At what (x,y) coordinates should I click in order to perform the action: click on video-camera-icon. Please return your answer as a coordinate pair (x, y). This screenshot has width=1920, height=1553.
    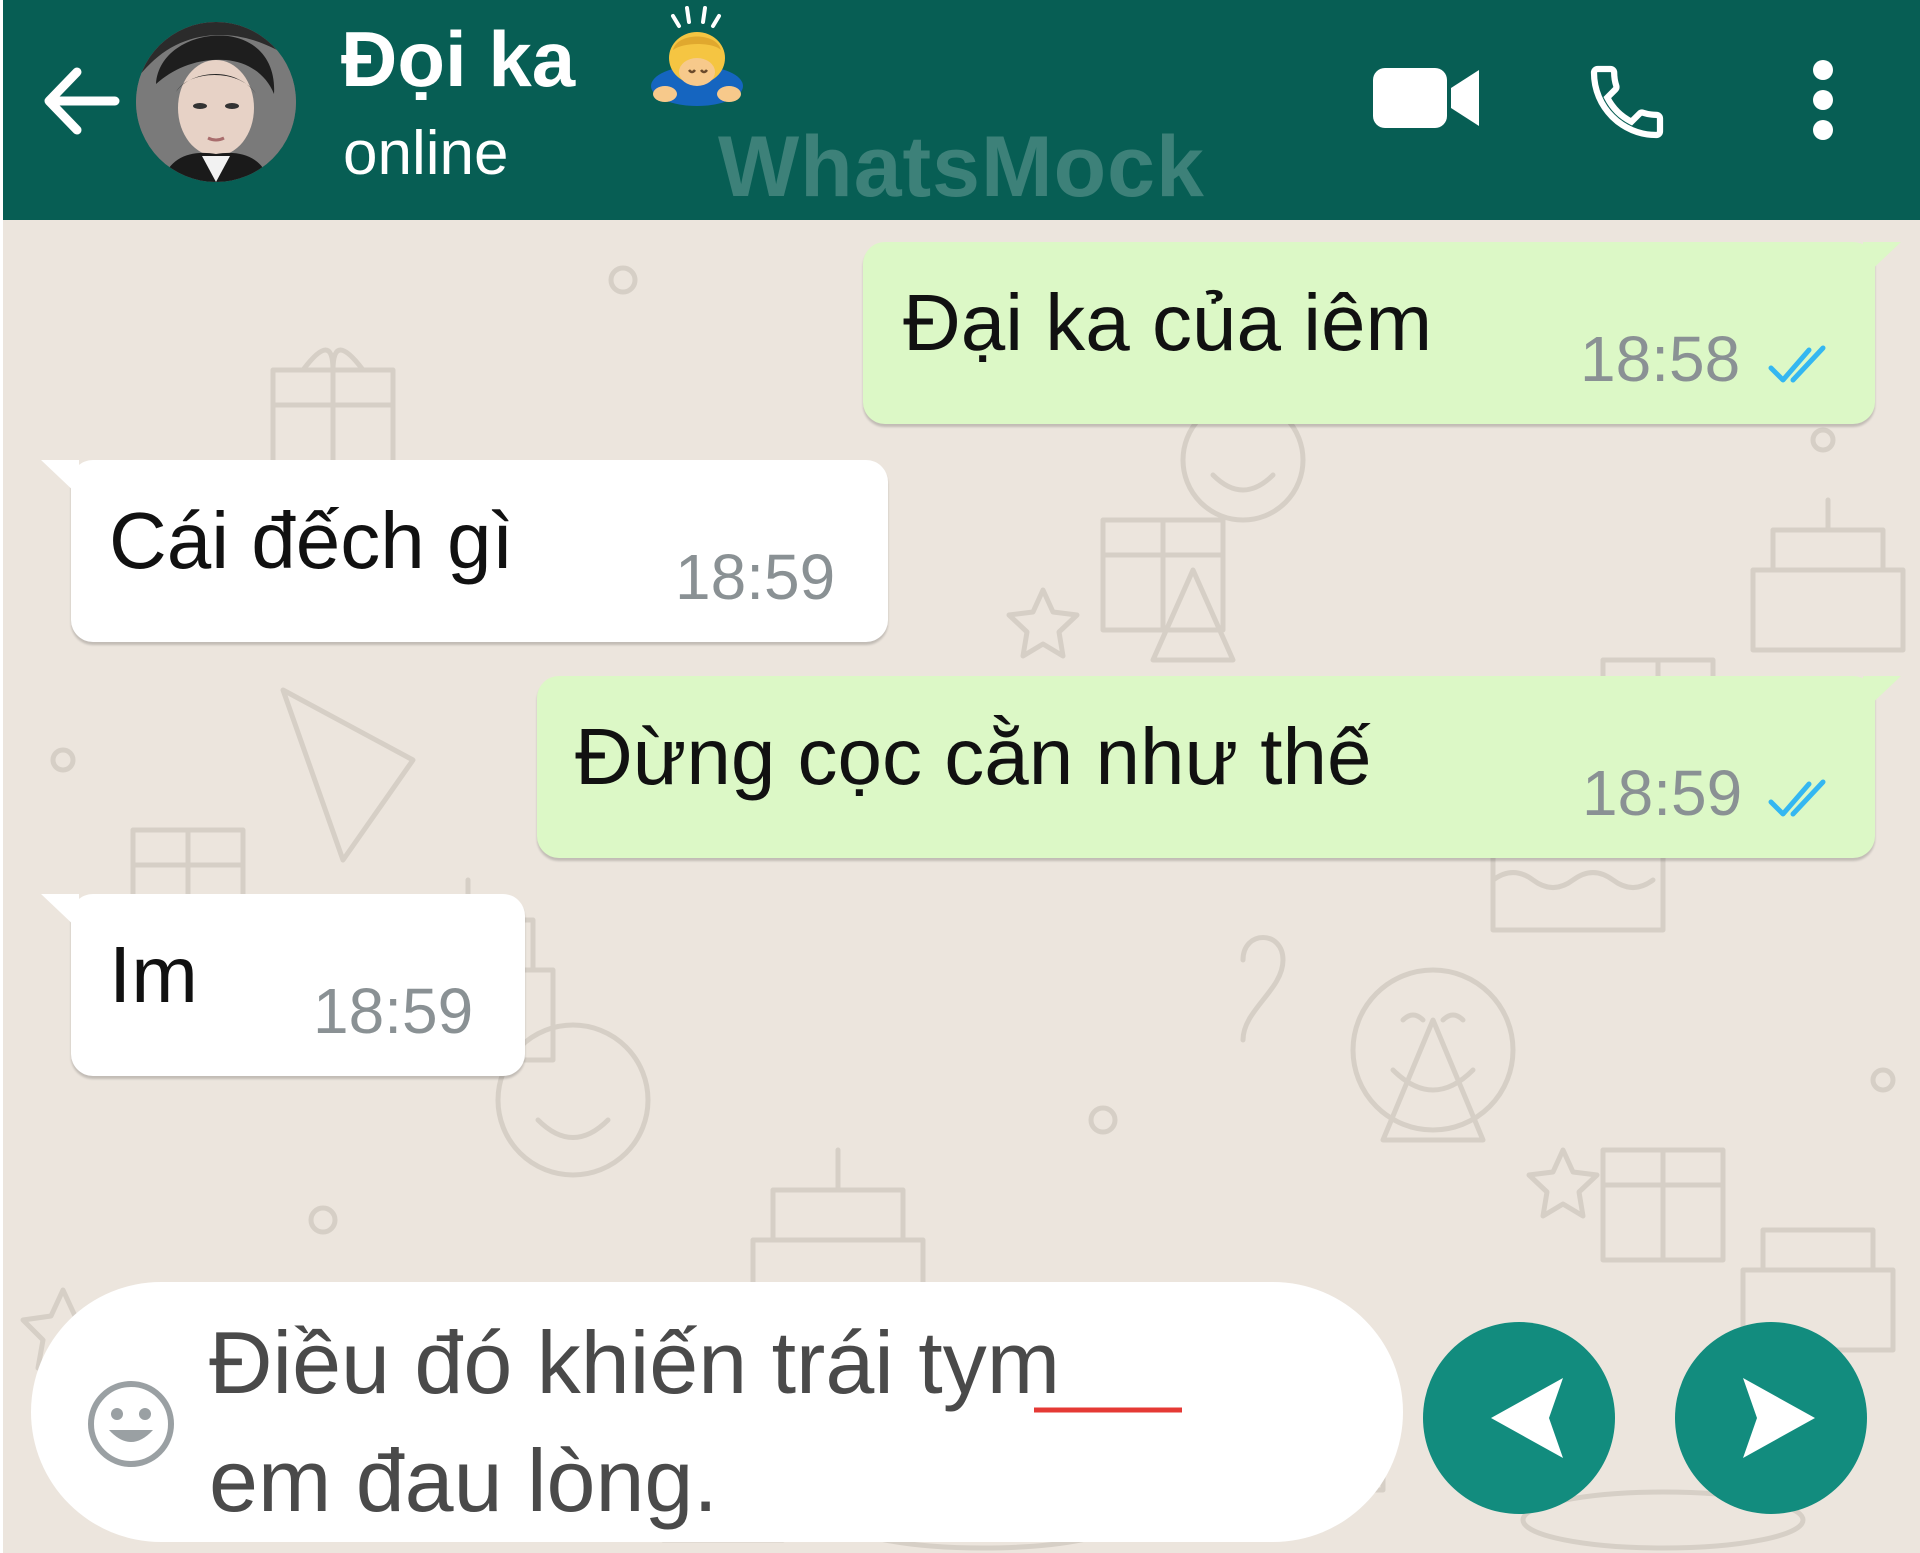
    Looking at the image, I should click on (1426, 98).